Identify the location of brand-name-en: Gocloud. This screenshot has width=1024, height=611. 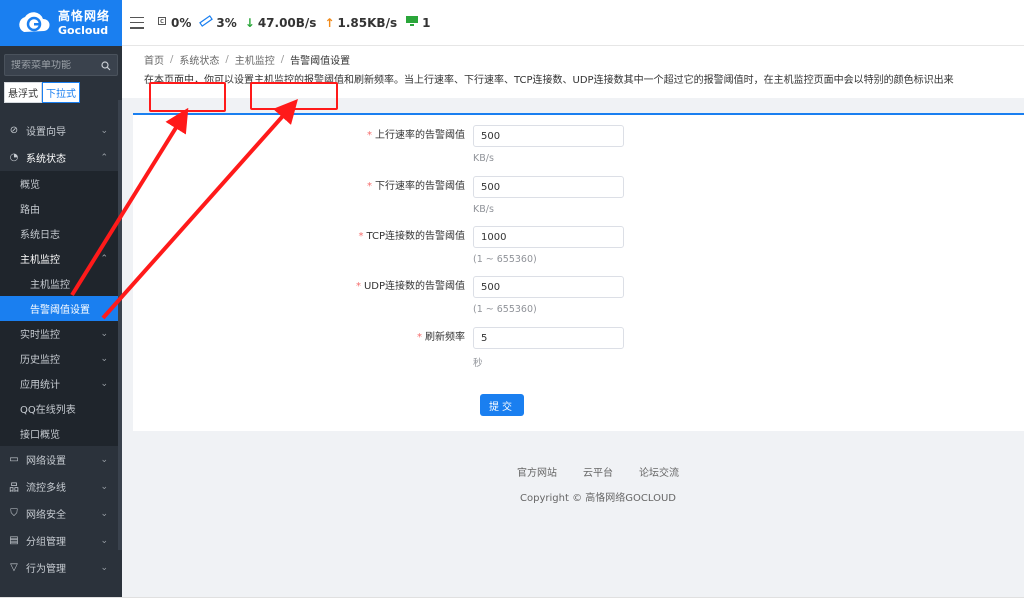
(83, 30).